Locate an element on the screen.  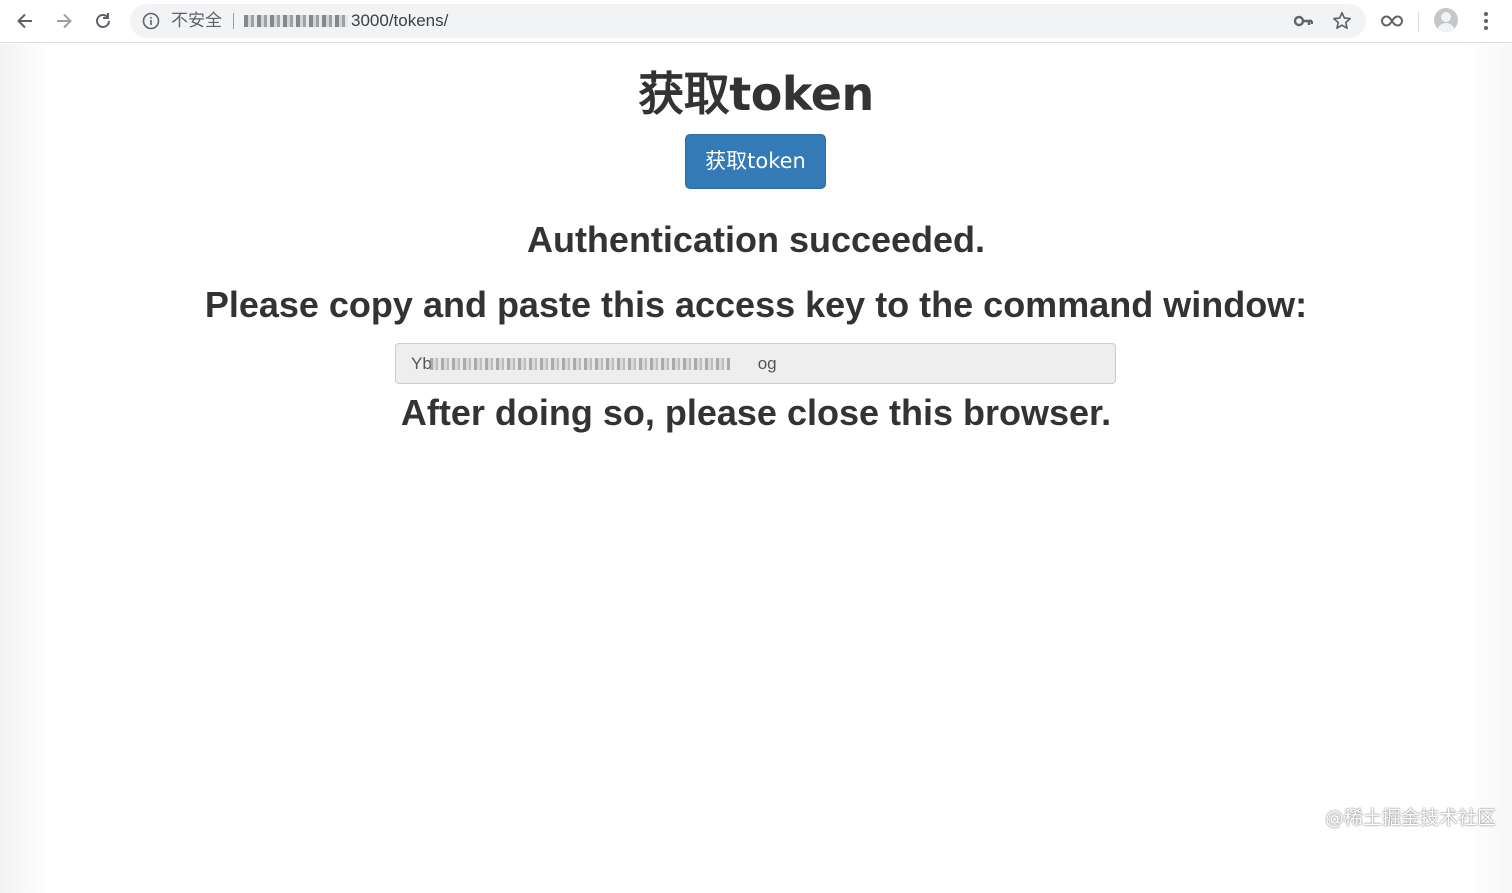
security-status-label: 不安全 is located at coordinates (196, 21).